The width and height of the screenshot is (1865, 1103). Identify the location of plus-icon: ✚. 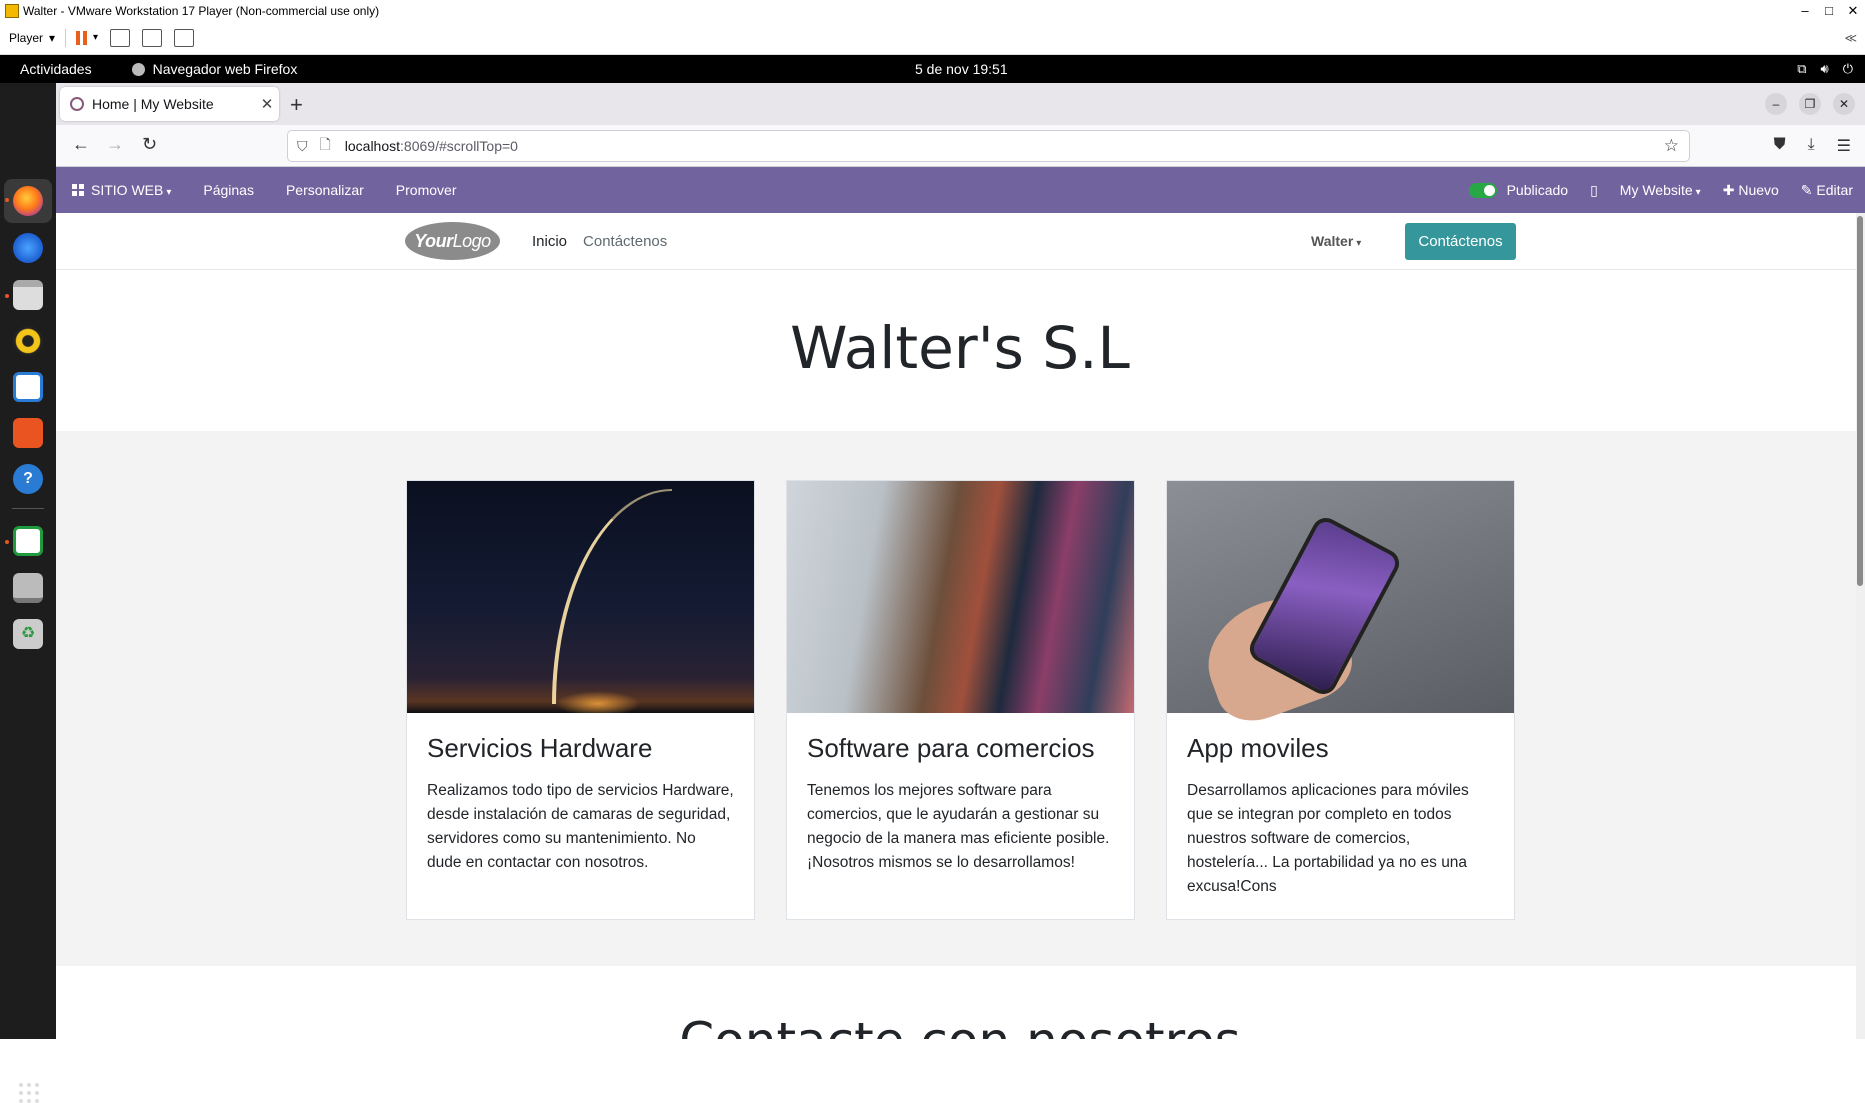
(1730, 189).